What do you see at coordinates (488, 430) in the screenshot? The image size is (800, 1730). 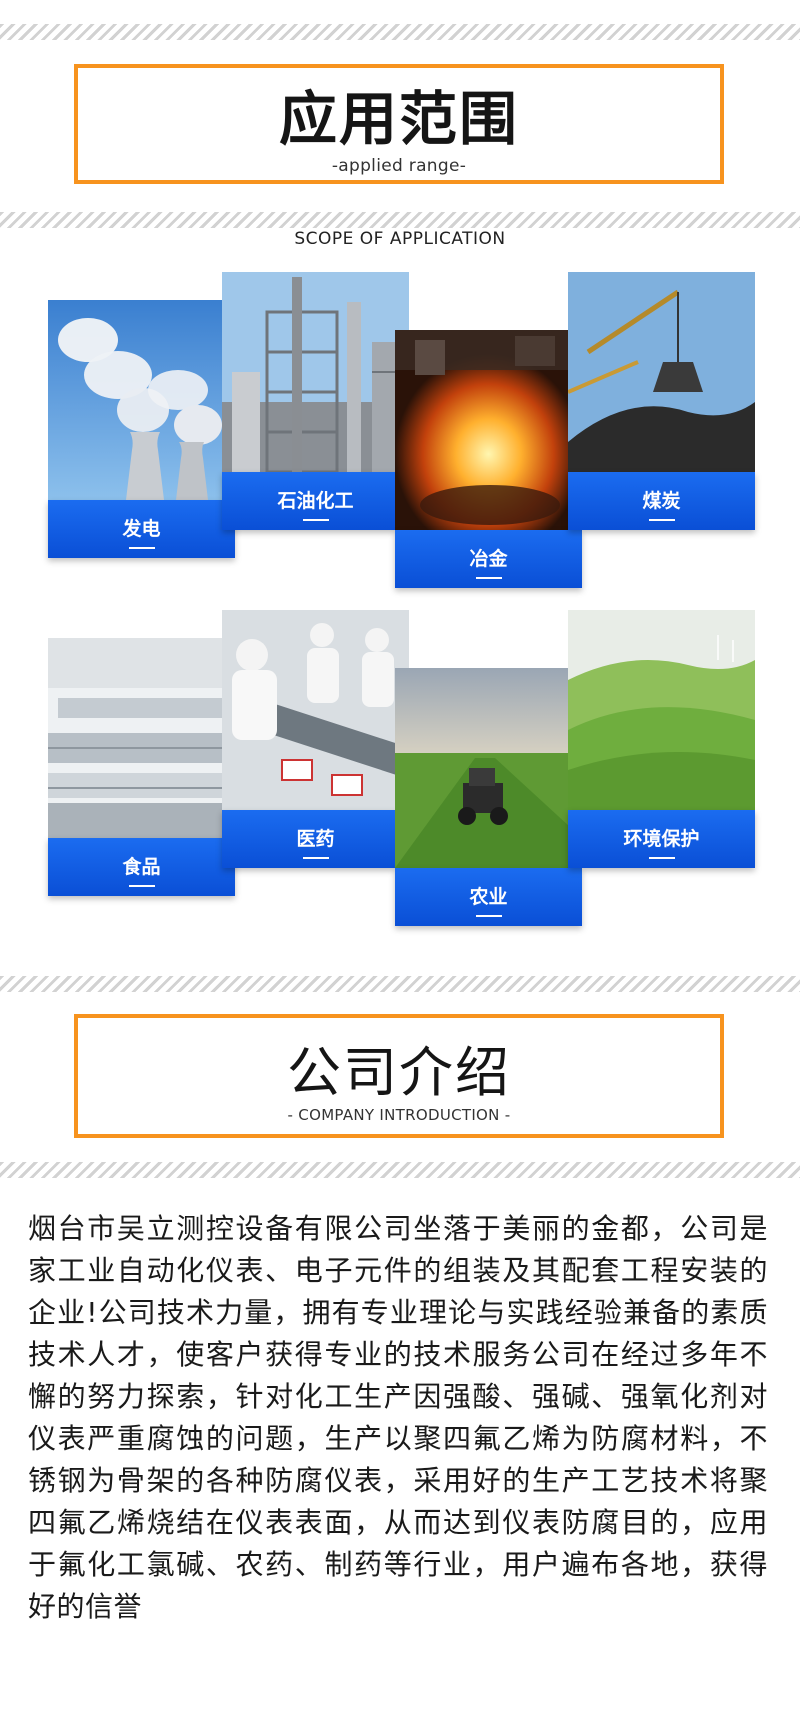 I see `steel-furnace-image` at bounding box center [488, 430].